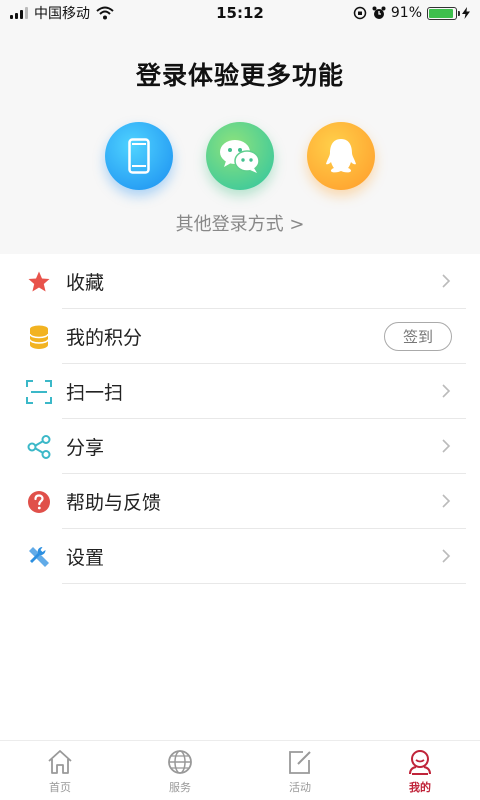  I want to click on share-icon, so click(39, 446).